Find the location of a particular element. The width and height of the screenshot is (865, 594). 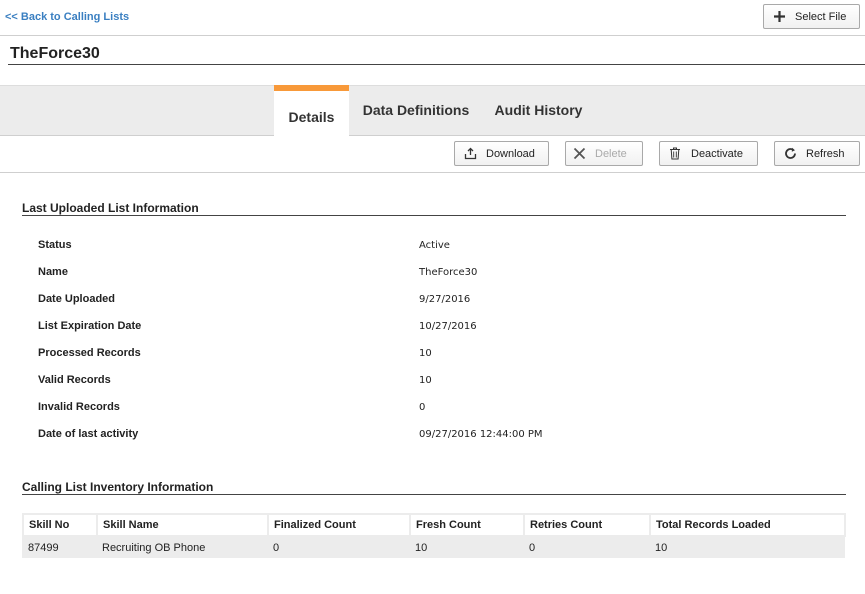

title-divider is located at coordinates (436, 64).